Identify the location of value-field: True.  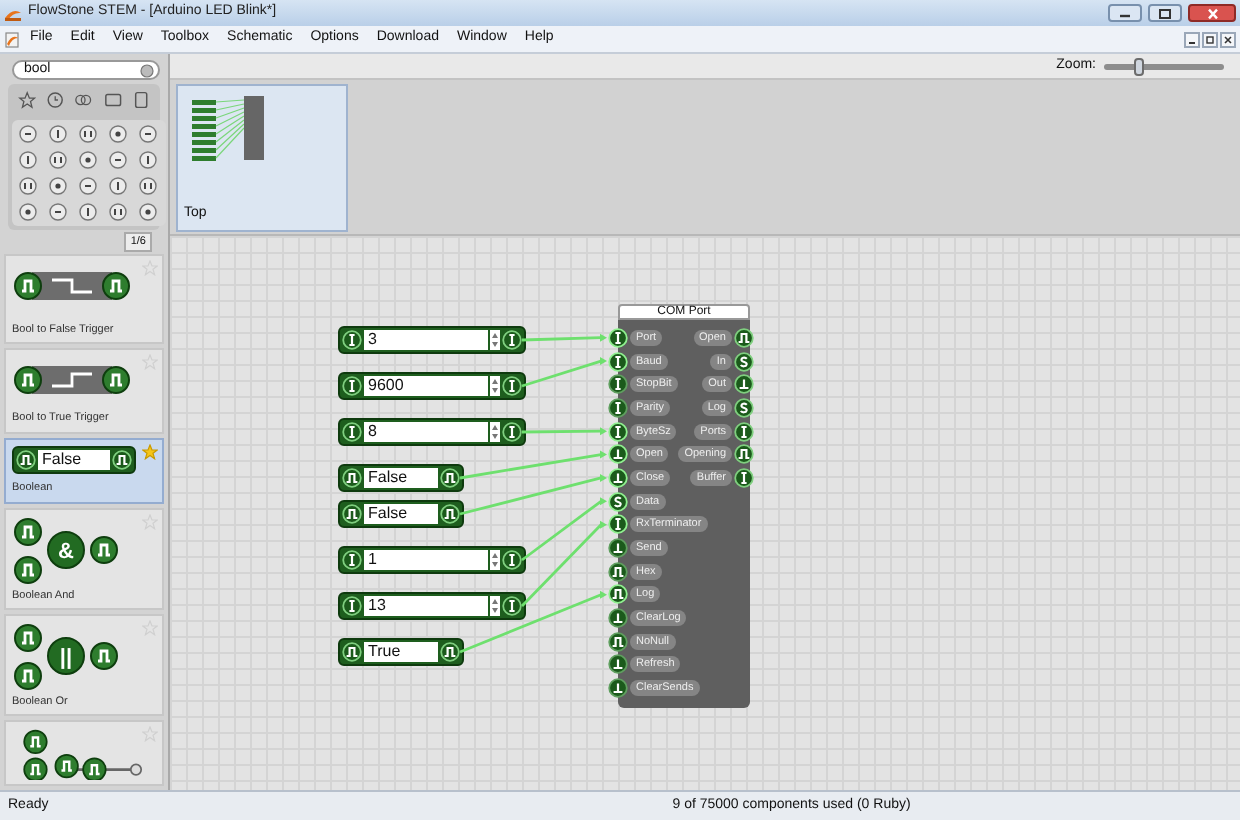
(401, 652).